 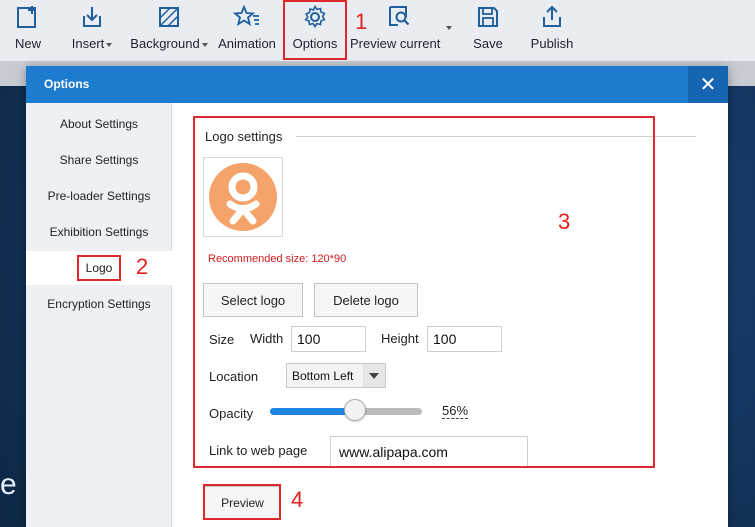 I want to click on animation-button: Animation, so click(x=247, y=30).